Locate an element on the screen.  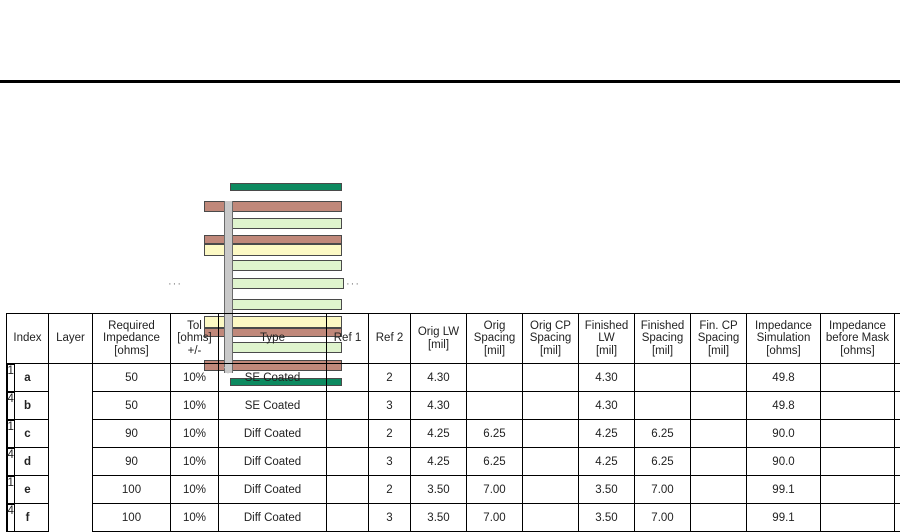
table-row: e 1 100 10% Diff Coated 2 3.50 7.00 3.50 7.00 99.1 is located at coordinates (453, 489).